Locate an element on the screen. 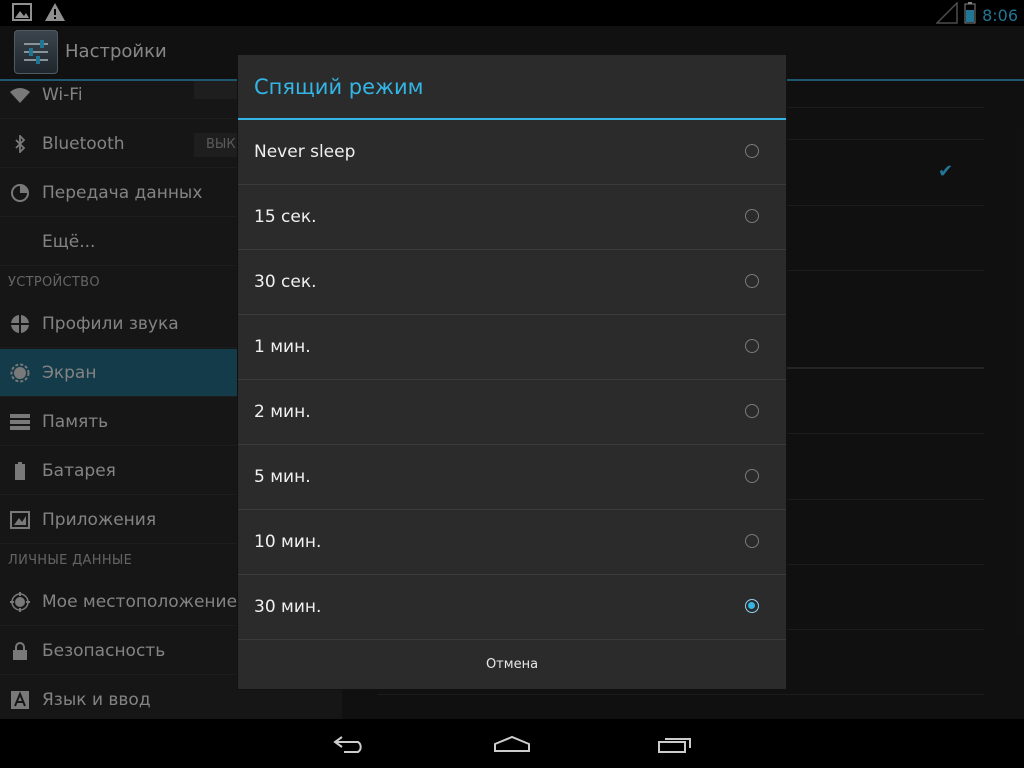  option-label: 30 мин. is located at coordinates (288, 607).